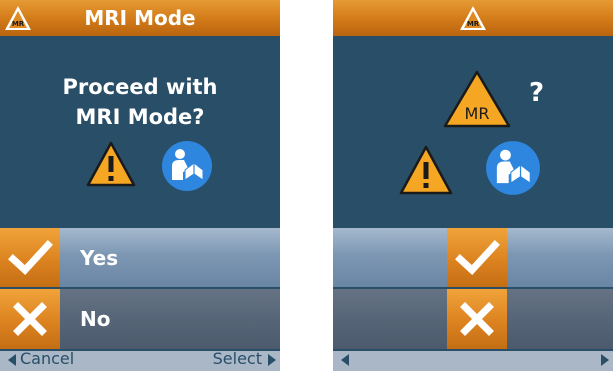 The image size is (613, 371). I want to click on yes-option: Yes, so click(140, 257).